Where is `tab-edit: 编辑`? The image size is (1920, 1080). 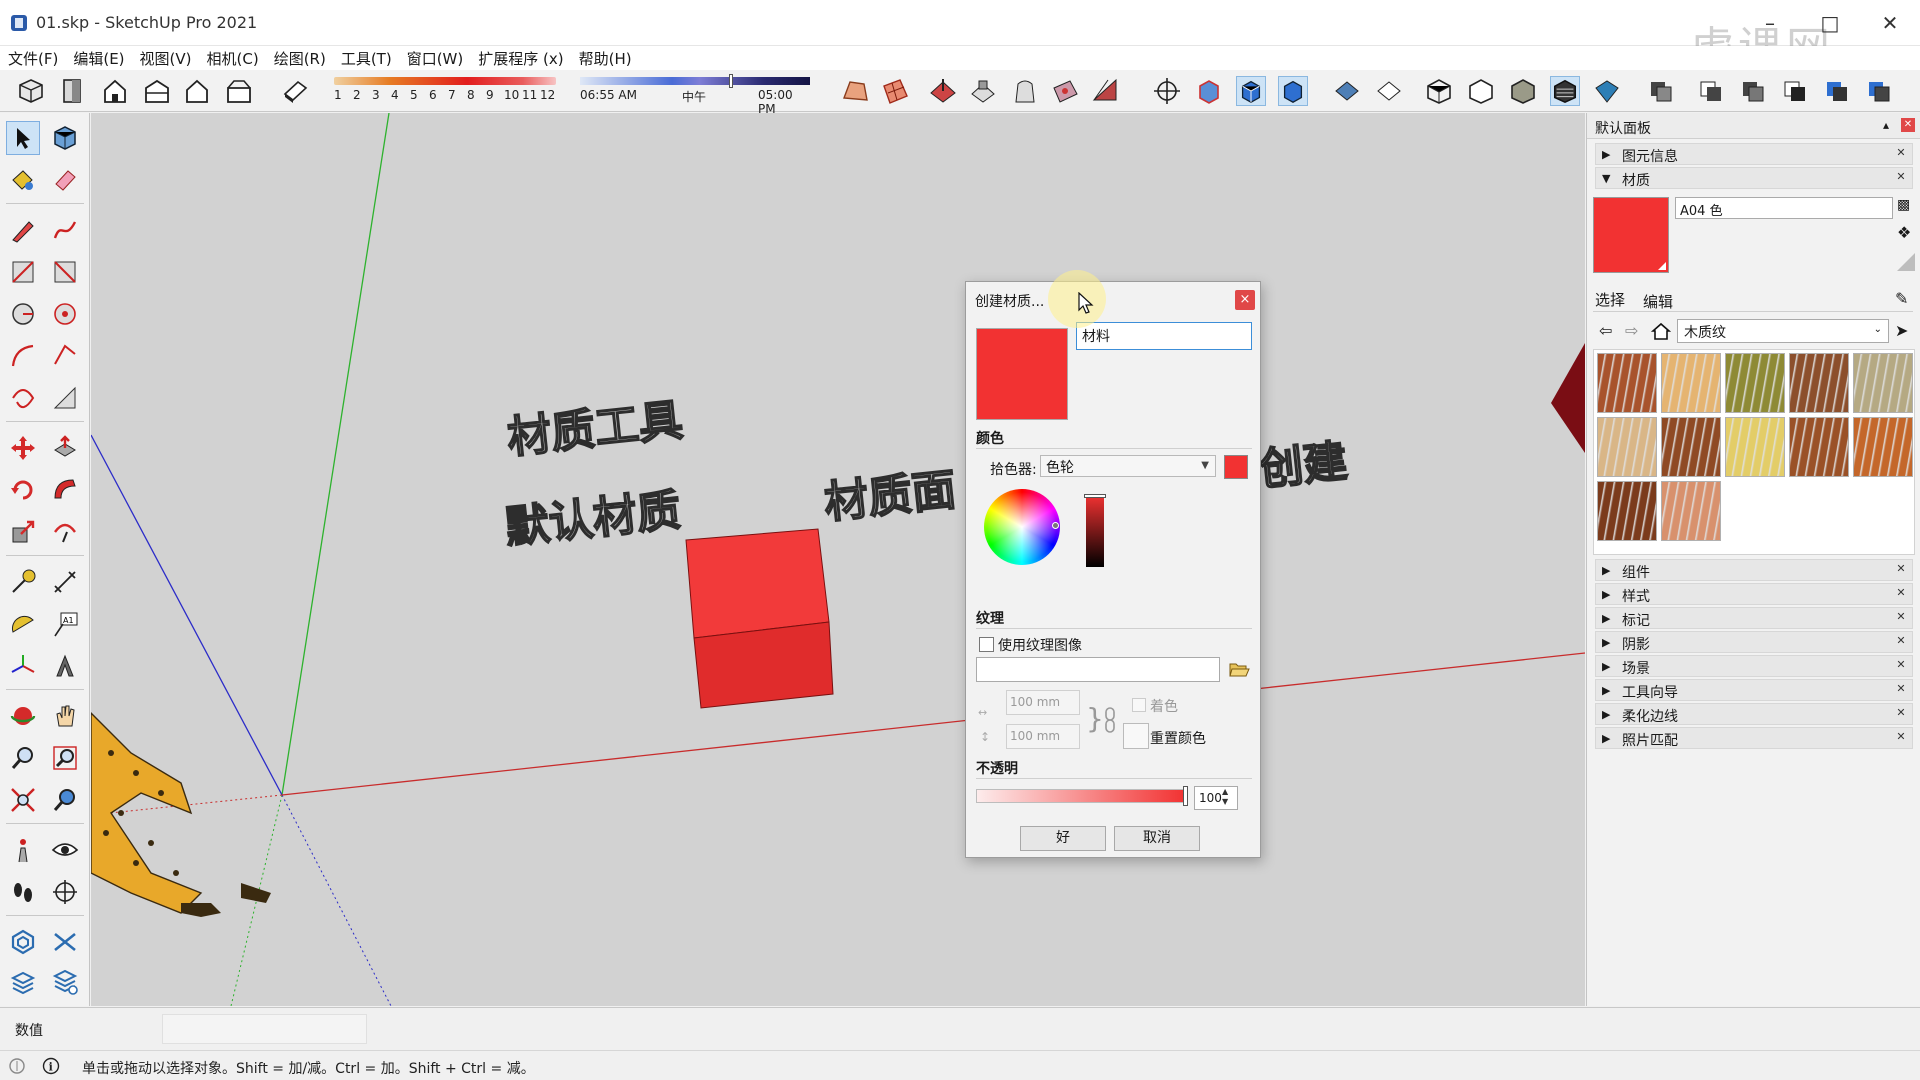
tab-edit: 编辑 is located at coordinates (1658, 301).